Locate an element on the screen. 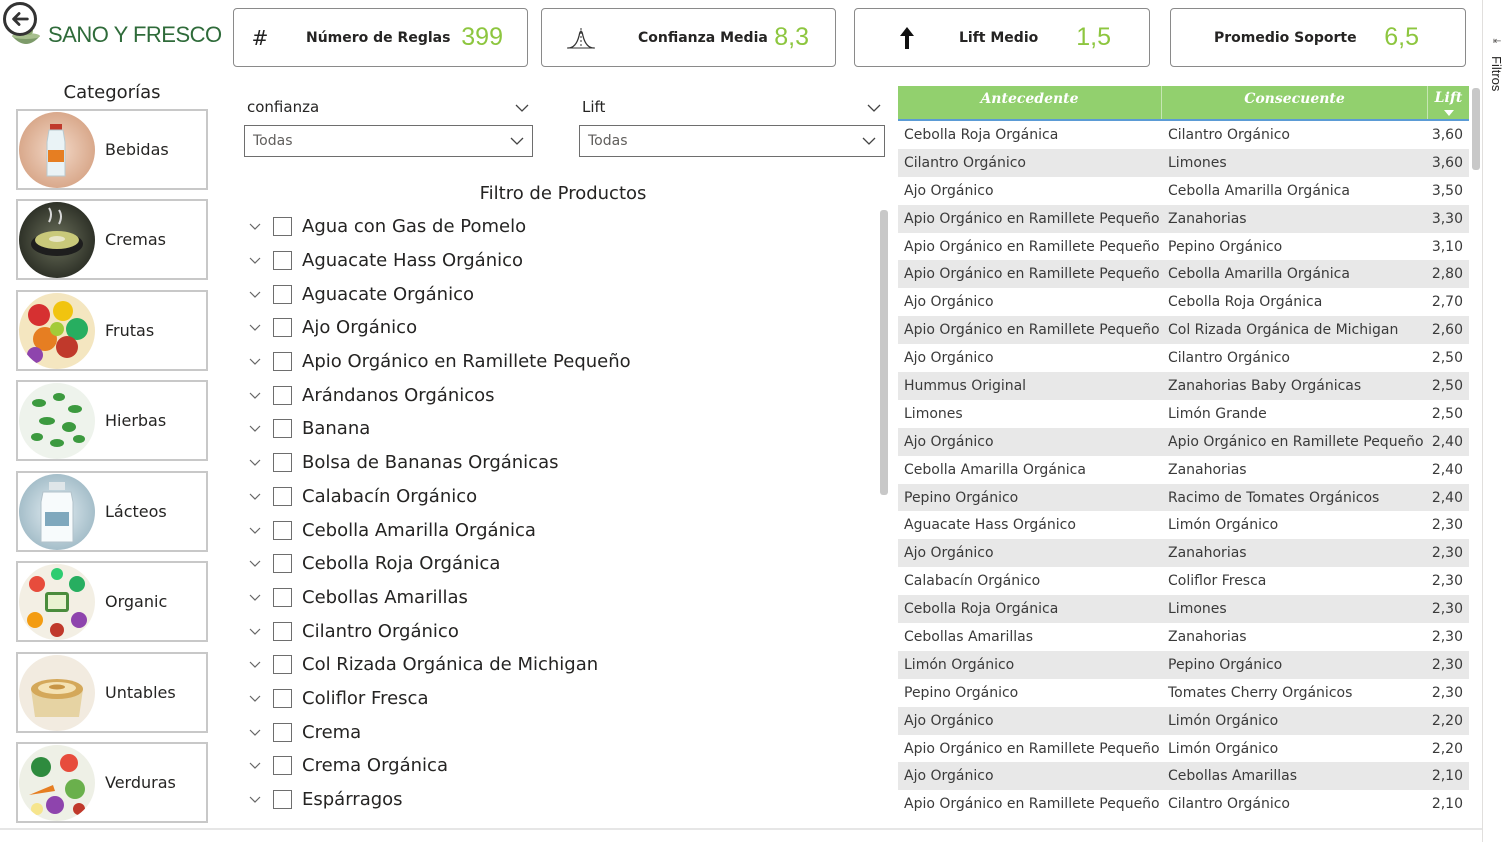 This screenshot has height=842, width=1511. category-lacteos: Lácteos is located at coordinates (112, 511).